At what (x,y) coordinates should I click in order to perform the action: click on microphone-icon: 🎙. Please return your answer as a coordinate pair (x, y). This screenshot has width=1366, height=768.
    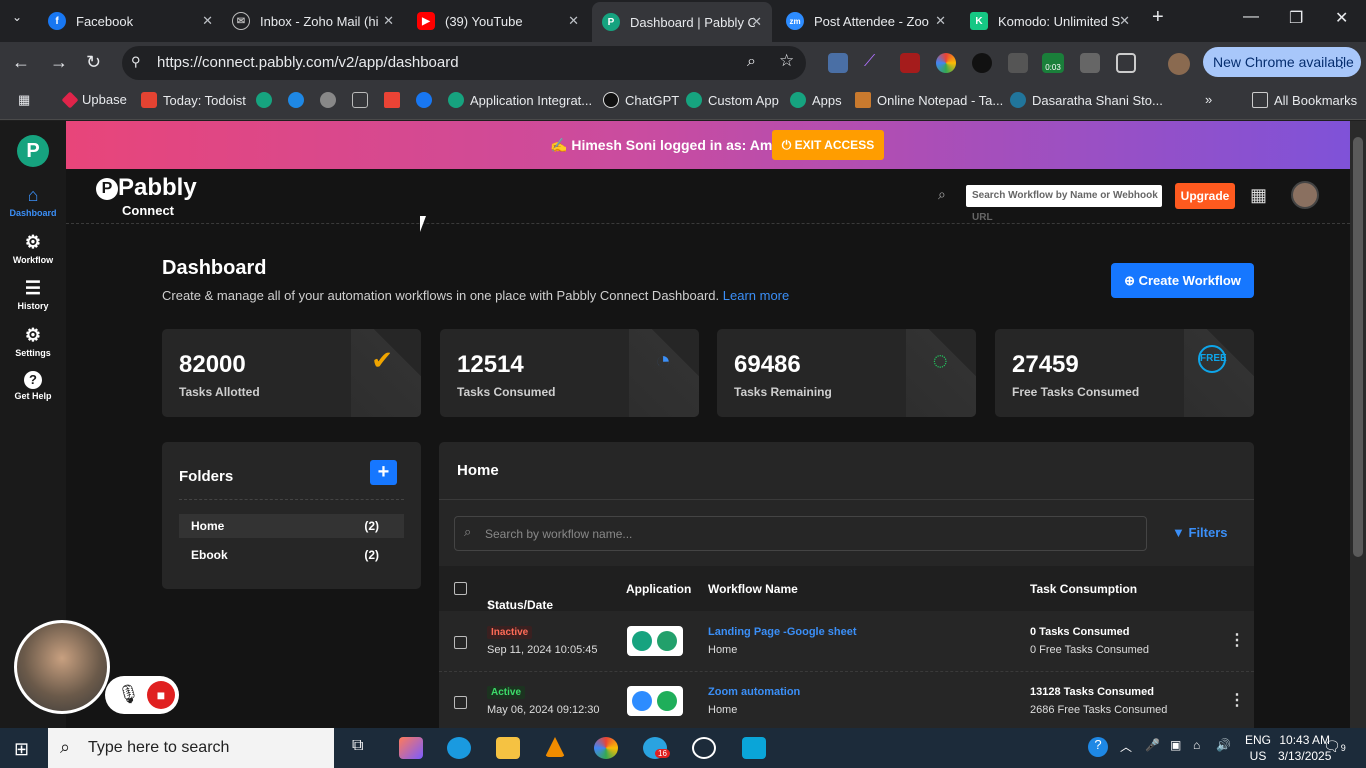
    Looking at the image, I should click on (128, 694).